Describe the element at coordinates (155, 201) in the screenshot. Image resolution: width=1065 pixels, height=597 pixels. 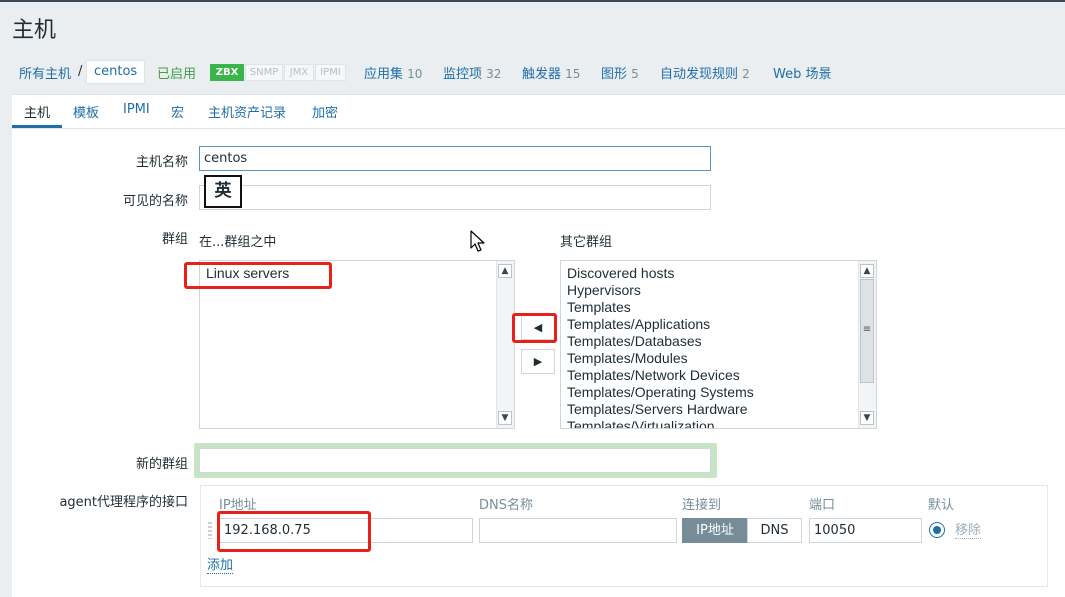
I see `visible-name-label: 可见的名称` at that location.